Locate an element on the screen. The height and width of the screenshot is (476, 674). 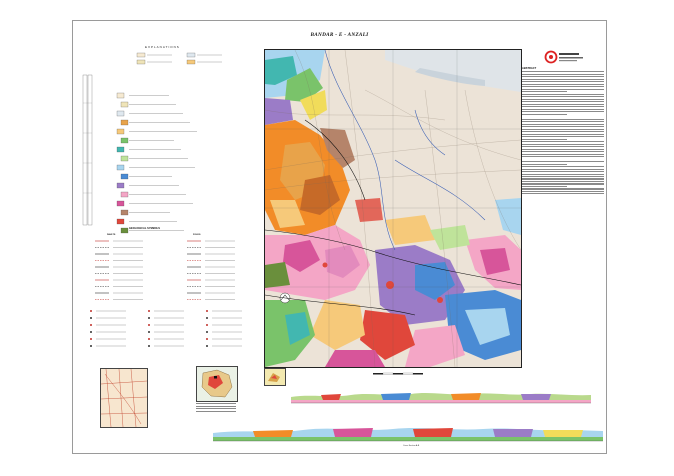
legend-panel is located at coordinates (152, 143).